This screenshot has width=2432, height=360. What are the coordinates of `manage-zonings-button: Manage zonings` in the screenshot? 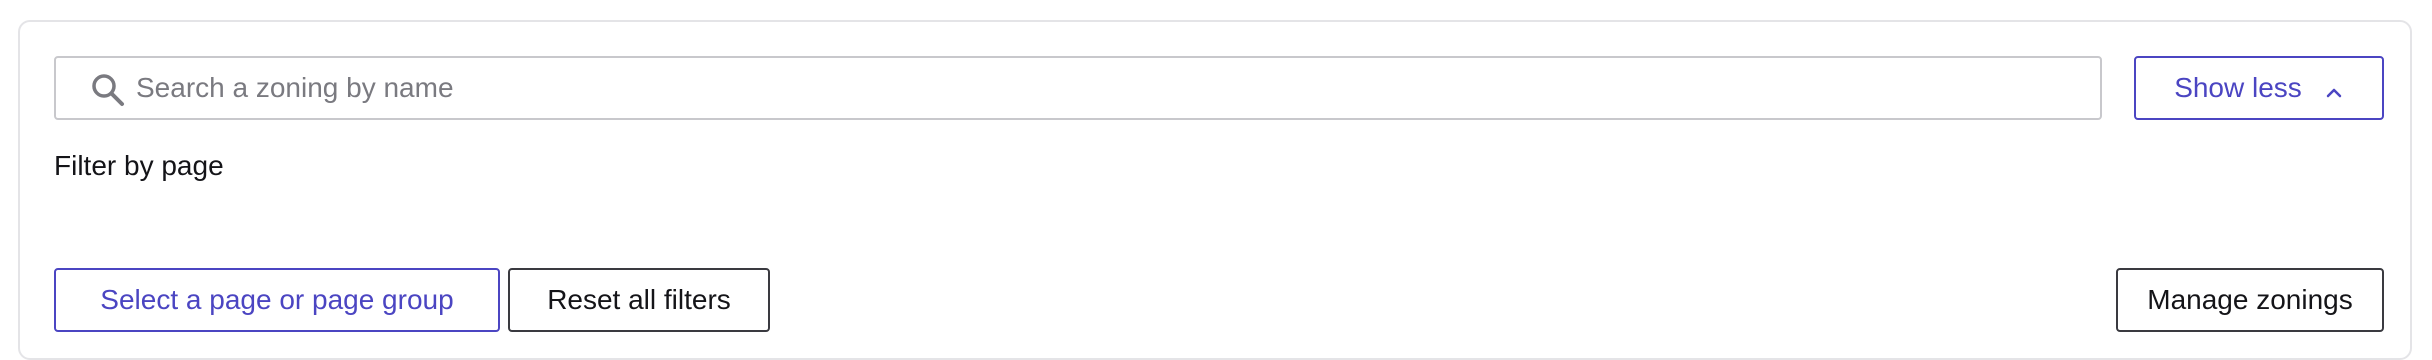 It's located at (2250, 300).